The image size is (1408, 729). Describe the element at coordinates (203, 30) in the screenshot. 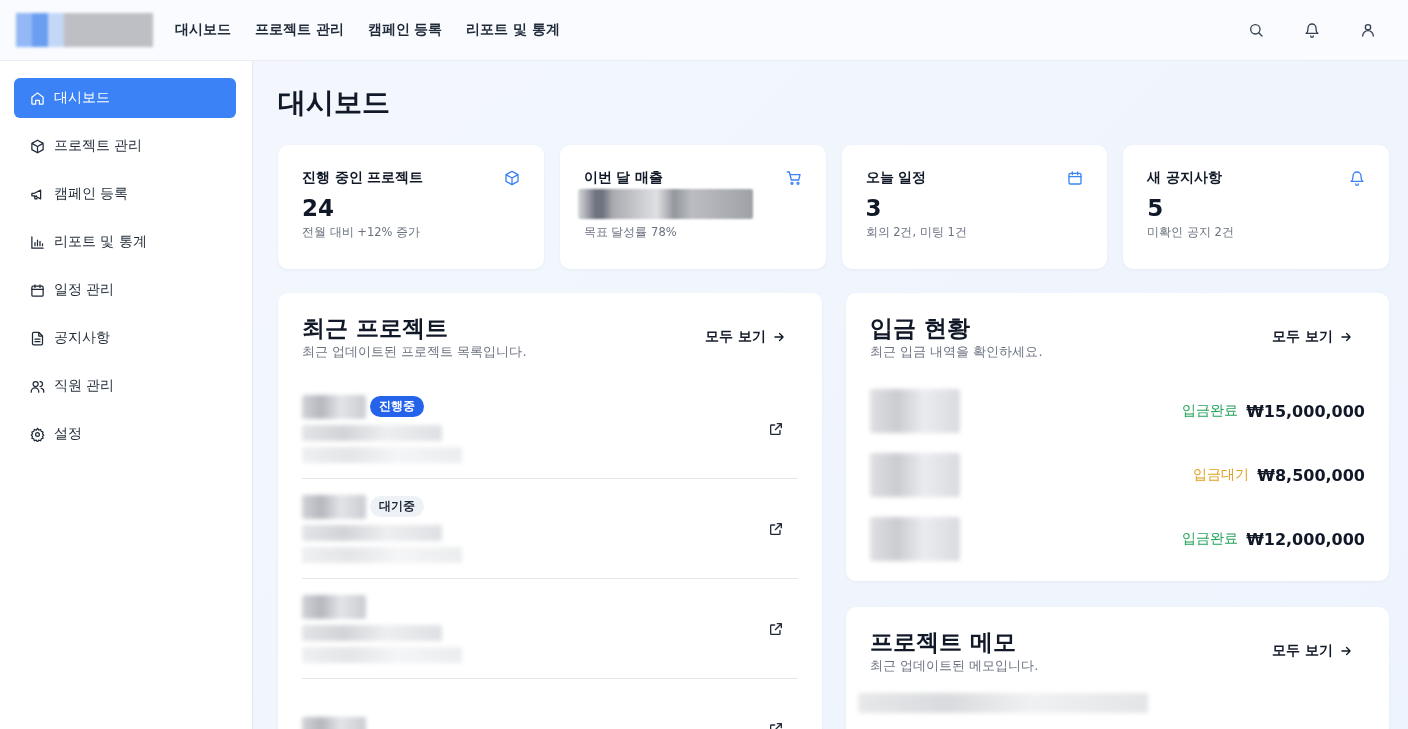

I see `nav-link: 대시보드` at that location.